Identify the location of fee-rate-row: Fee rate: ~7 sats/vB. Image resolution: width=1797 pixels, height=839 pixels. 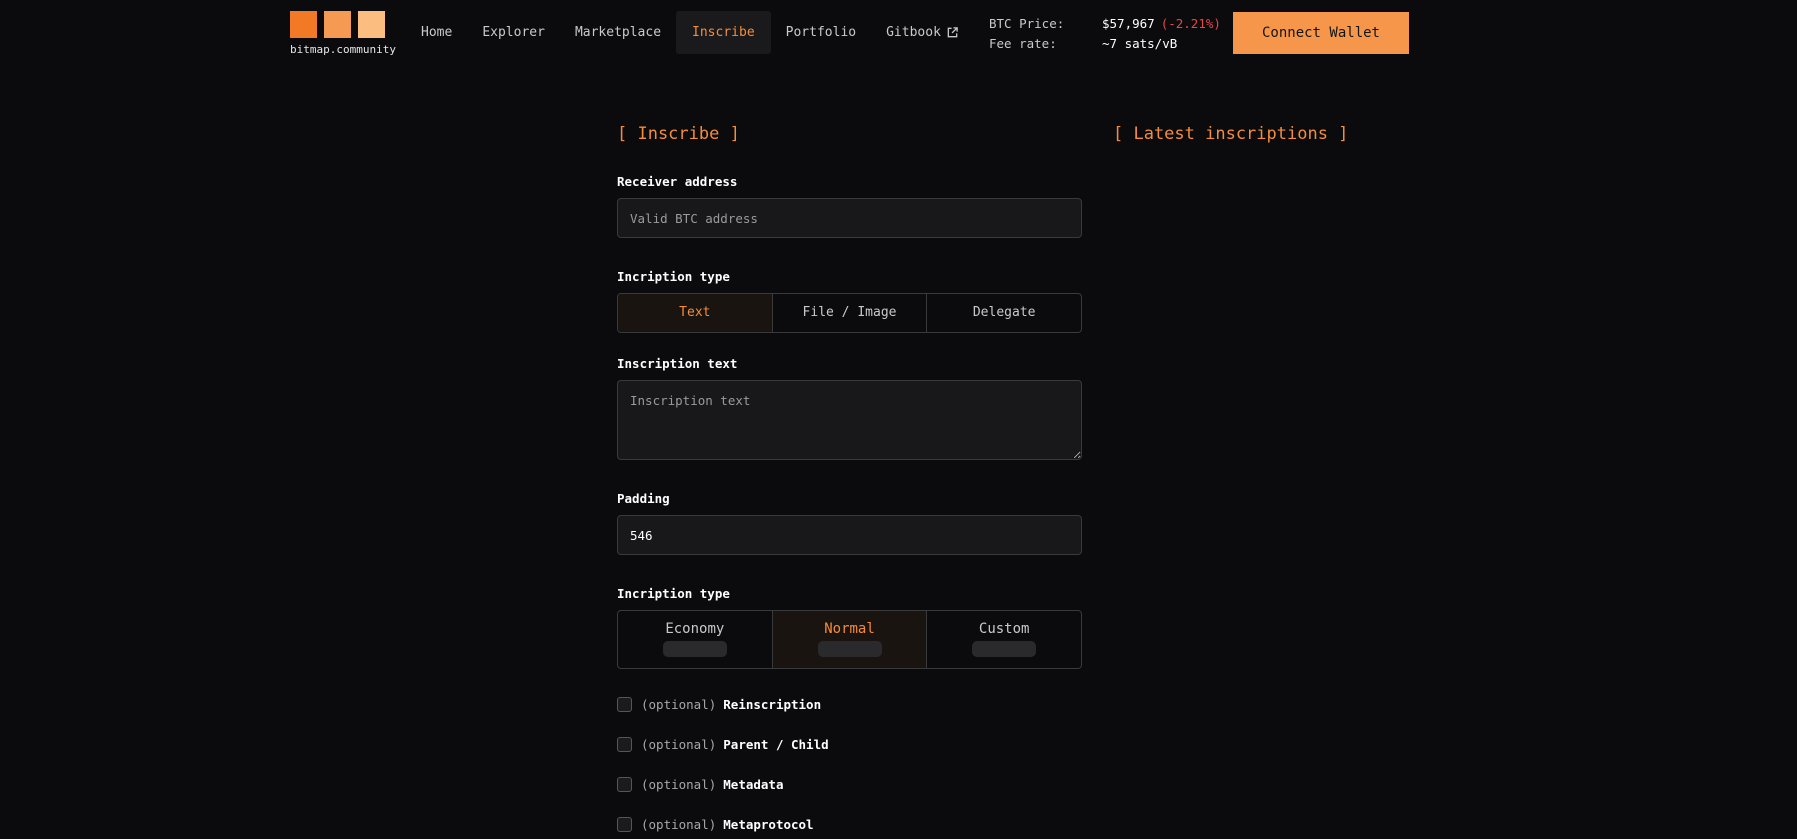
(1105, 44).